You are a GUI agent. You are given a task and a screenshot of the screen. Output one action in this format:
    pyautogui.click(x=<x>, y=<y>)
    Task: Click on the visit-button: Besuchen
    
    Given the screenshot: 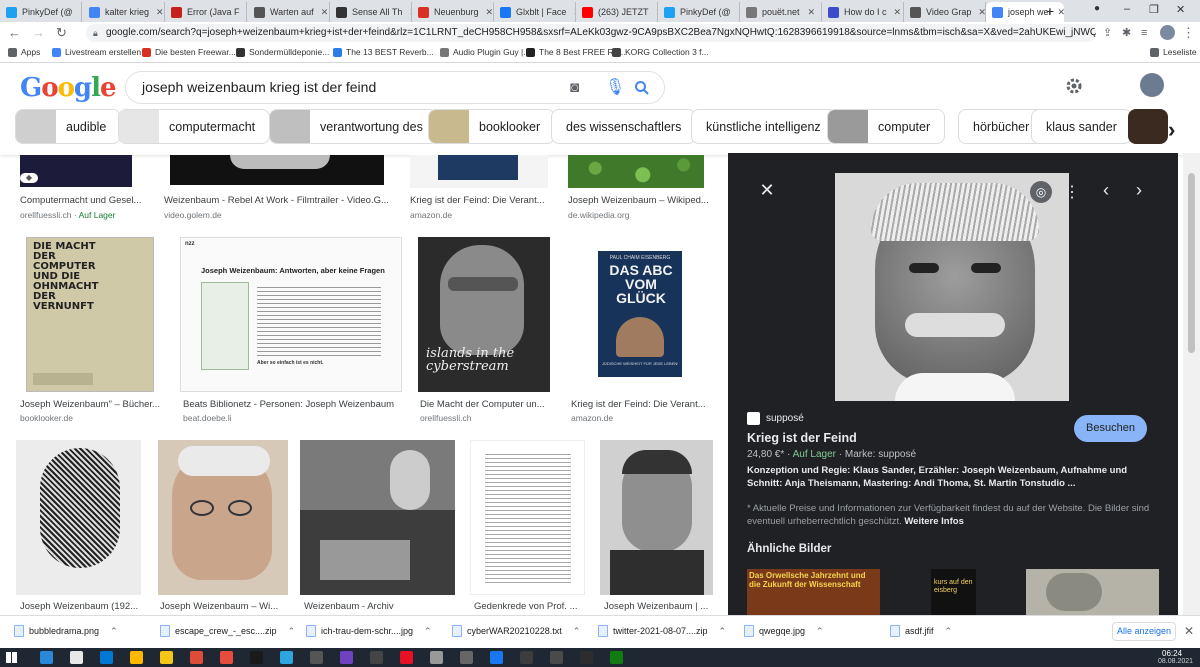 What is the action you would take?
    pyautogui.click(x=1110, y=428)
    